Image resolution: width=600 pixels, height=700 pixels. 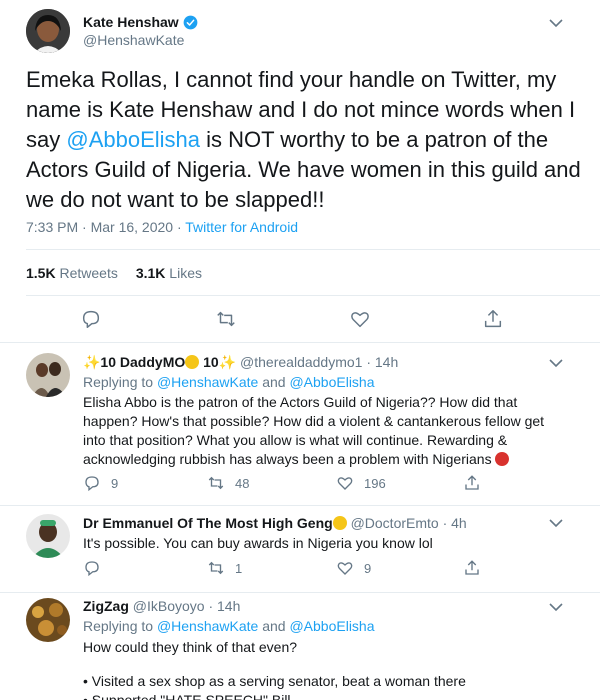 I want to click on reply-header: ✨10 DaddyMO 10✨ @therealdaddymo1 · 14h, so click(x=240, y=362).